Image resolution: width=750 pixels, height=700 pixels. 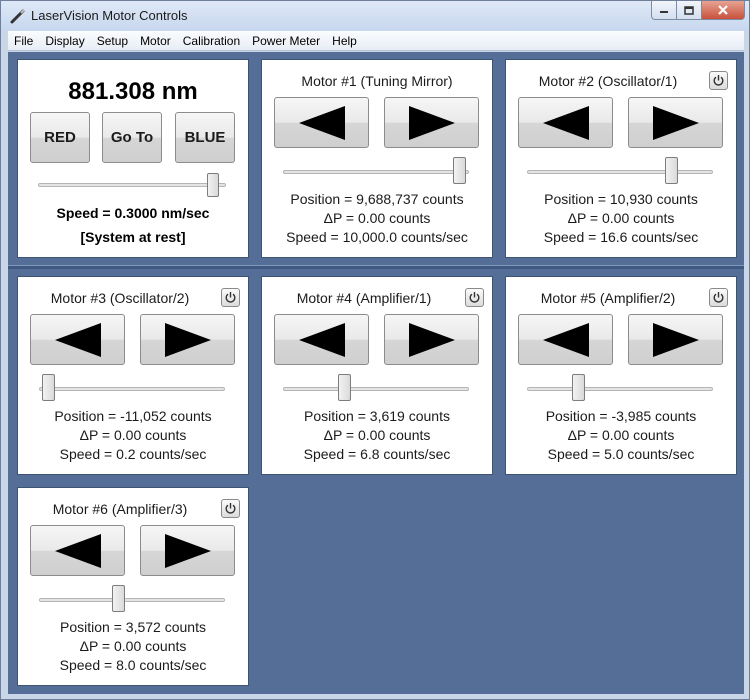 I want to click on minimize-icon, so click(x=664, y=12).